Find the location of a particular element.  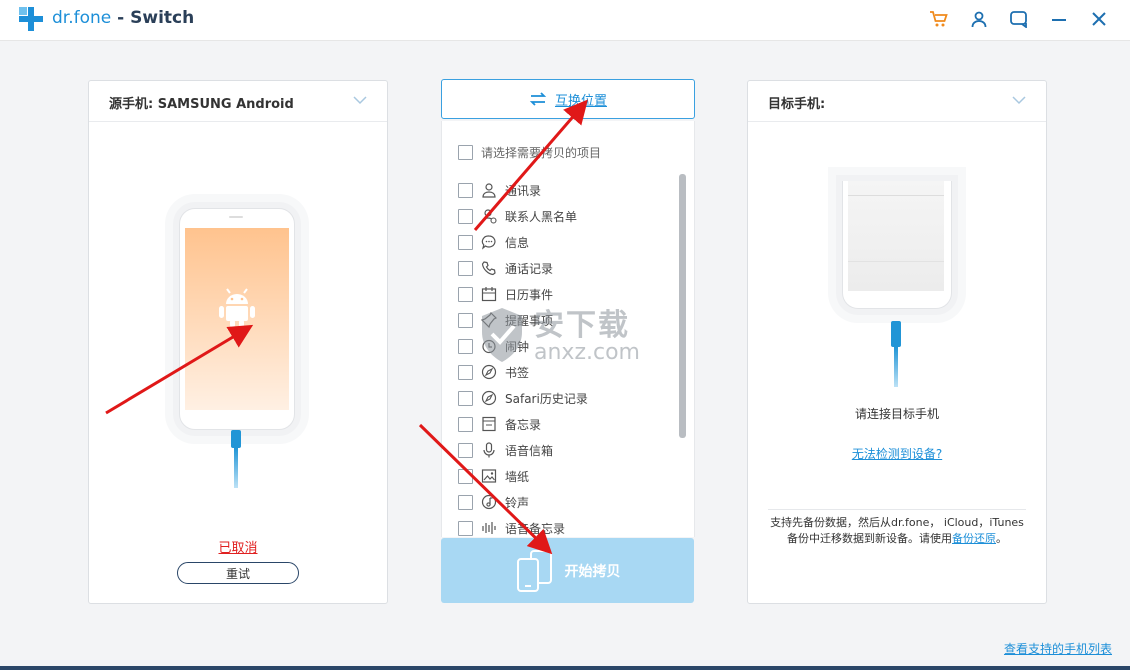

target-phone-label: 目标手机: is located at coordinates (797, 104).